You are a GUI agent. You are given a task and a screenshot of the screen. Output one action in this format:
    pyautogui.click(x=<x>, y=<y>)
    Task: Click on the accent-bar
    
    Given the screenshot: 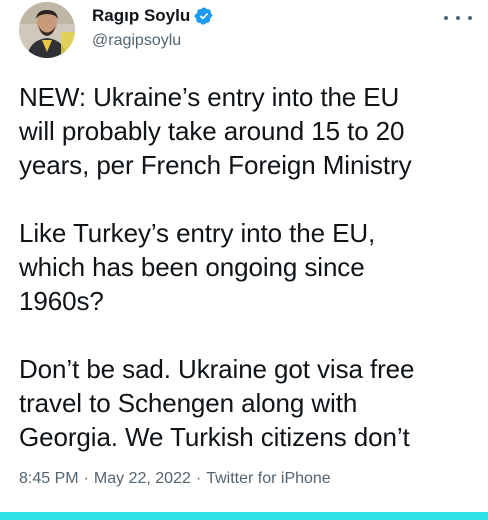 What is the action you would take?
    pyautogui.click(x=244, y=516)
    